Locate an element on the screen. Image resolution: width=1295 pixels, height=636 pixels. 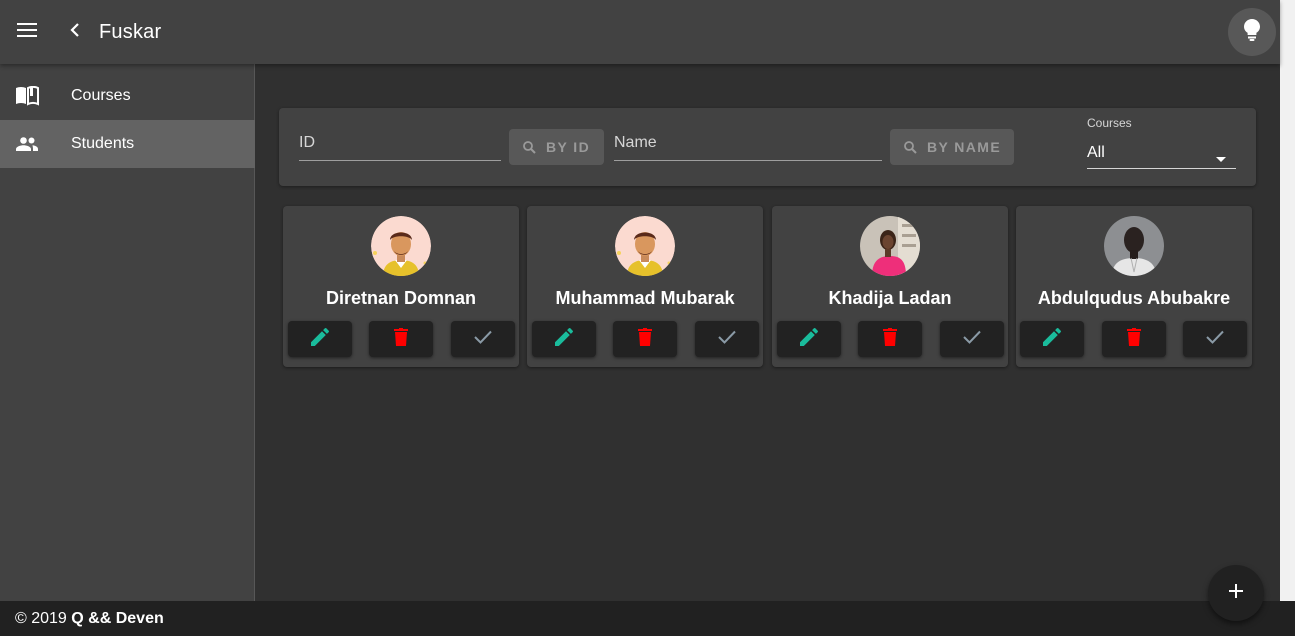
search-by-name-button: BY NAME is located at coordinates (952, 147).